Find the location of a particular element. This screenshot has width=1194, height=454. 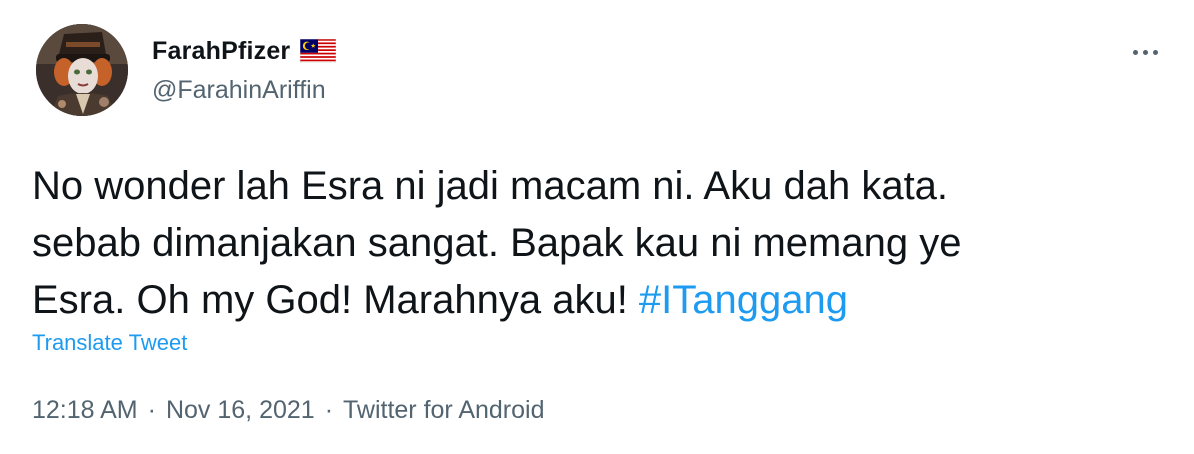

tweet-time: 12:18 AM is located at coordinates (85, 410).